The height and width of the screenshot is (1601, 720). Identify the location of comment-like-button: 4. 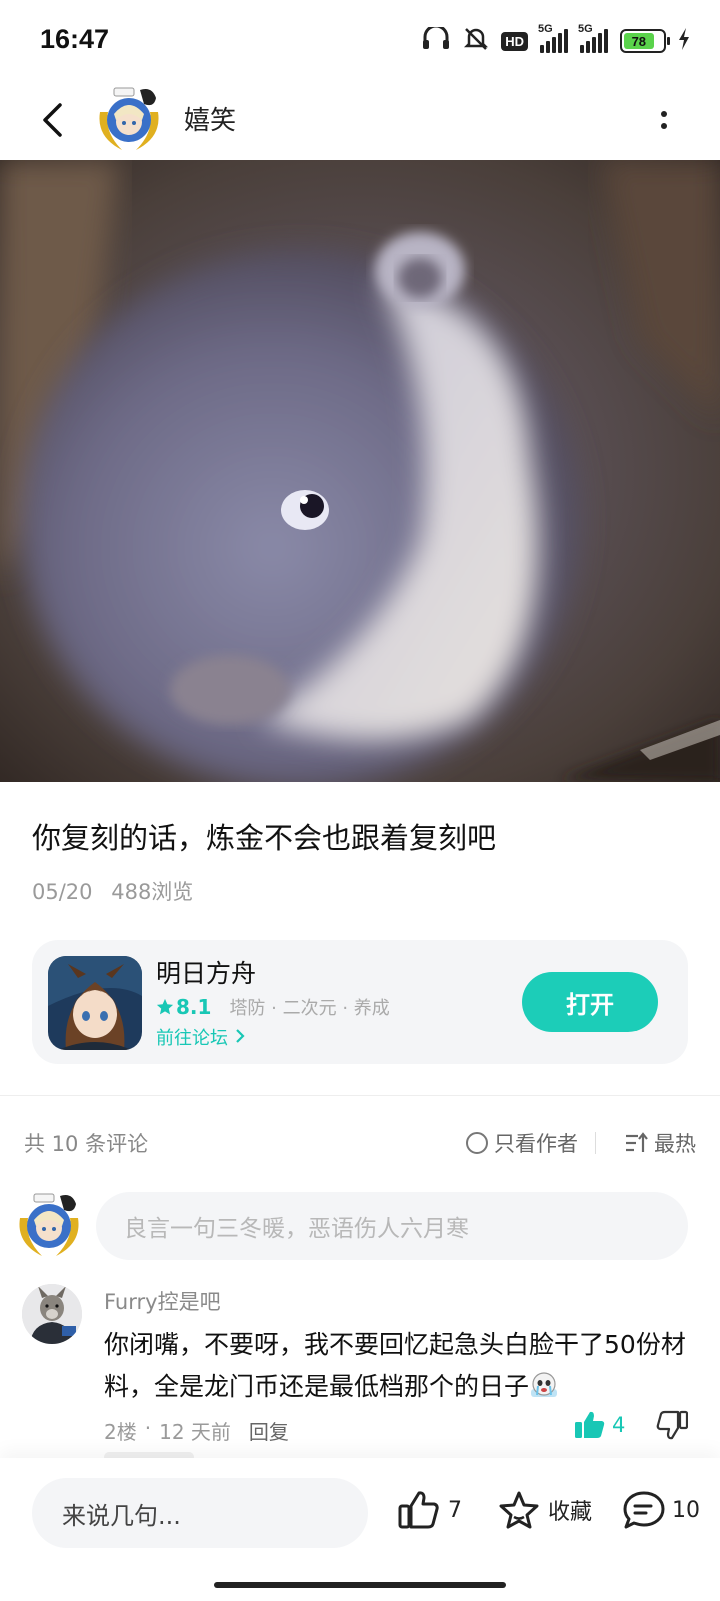
(599, 1425).